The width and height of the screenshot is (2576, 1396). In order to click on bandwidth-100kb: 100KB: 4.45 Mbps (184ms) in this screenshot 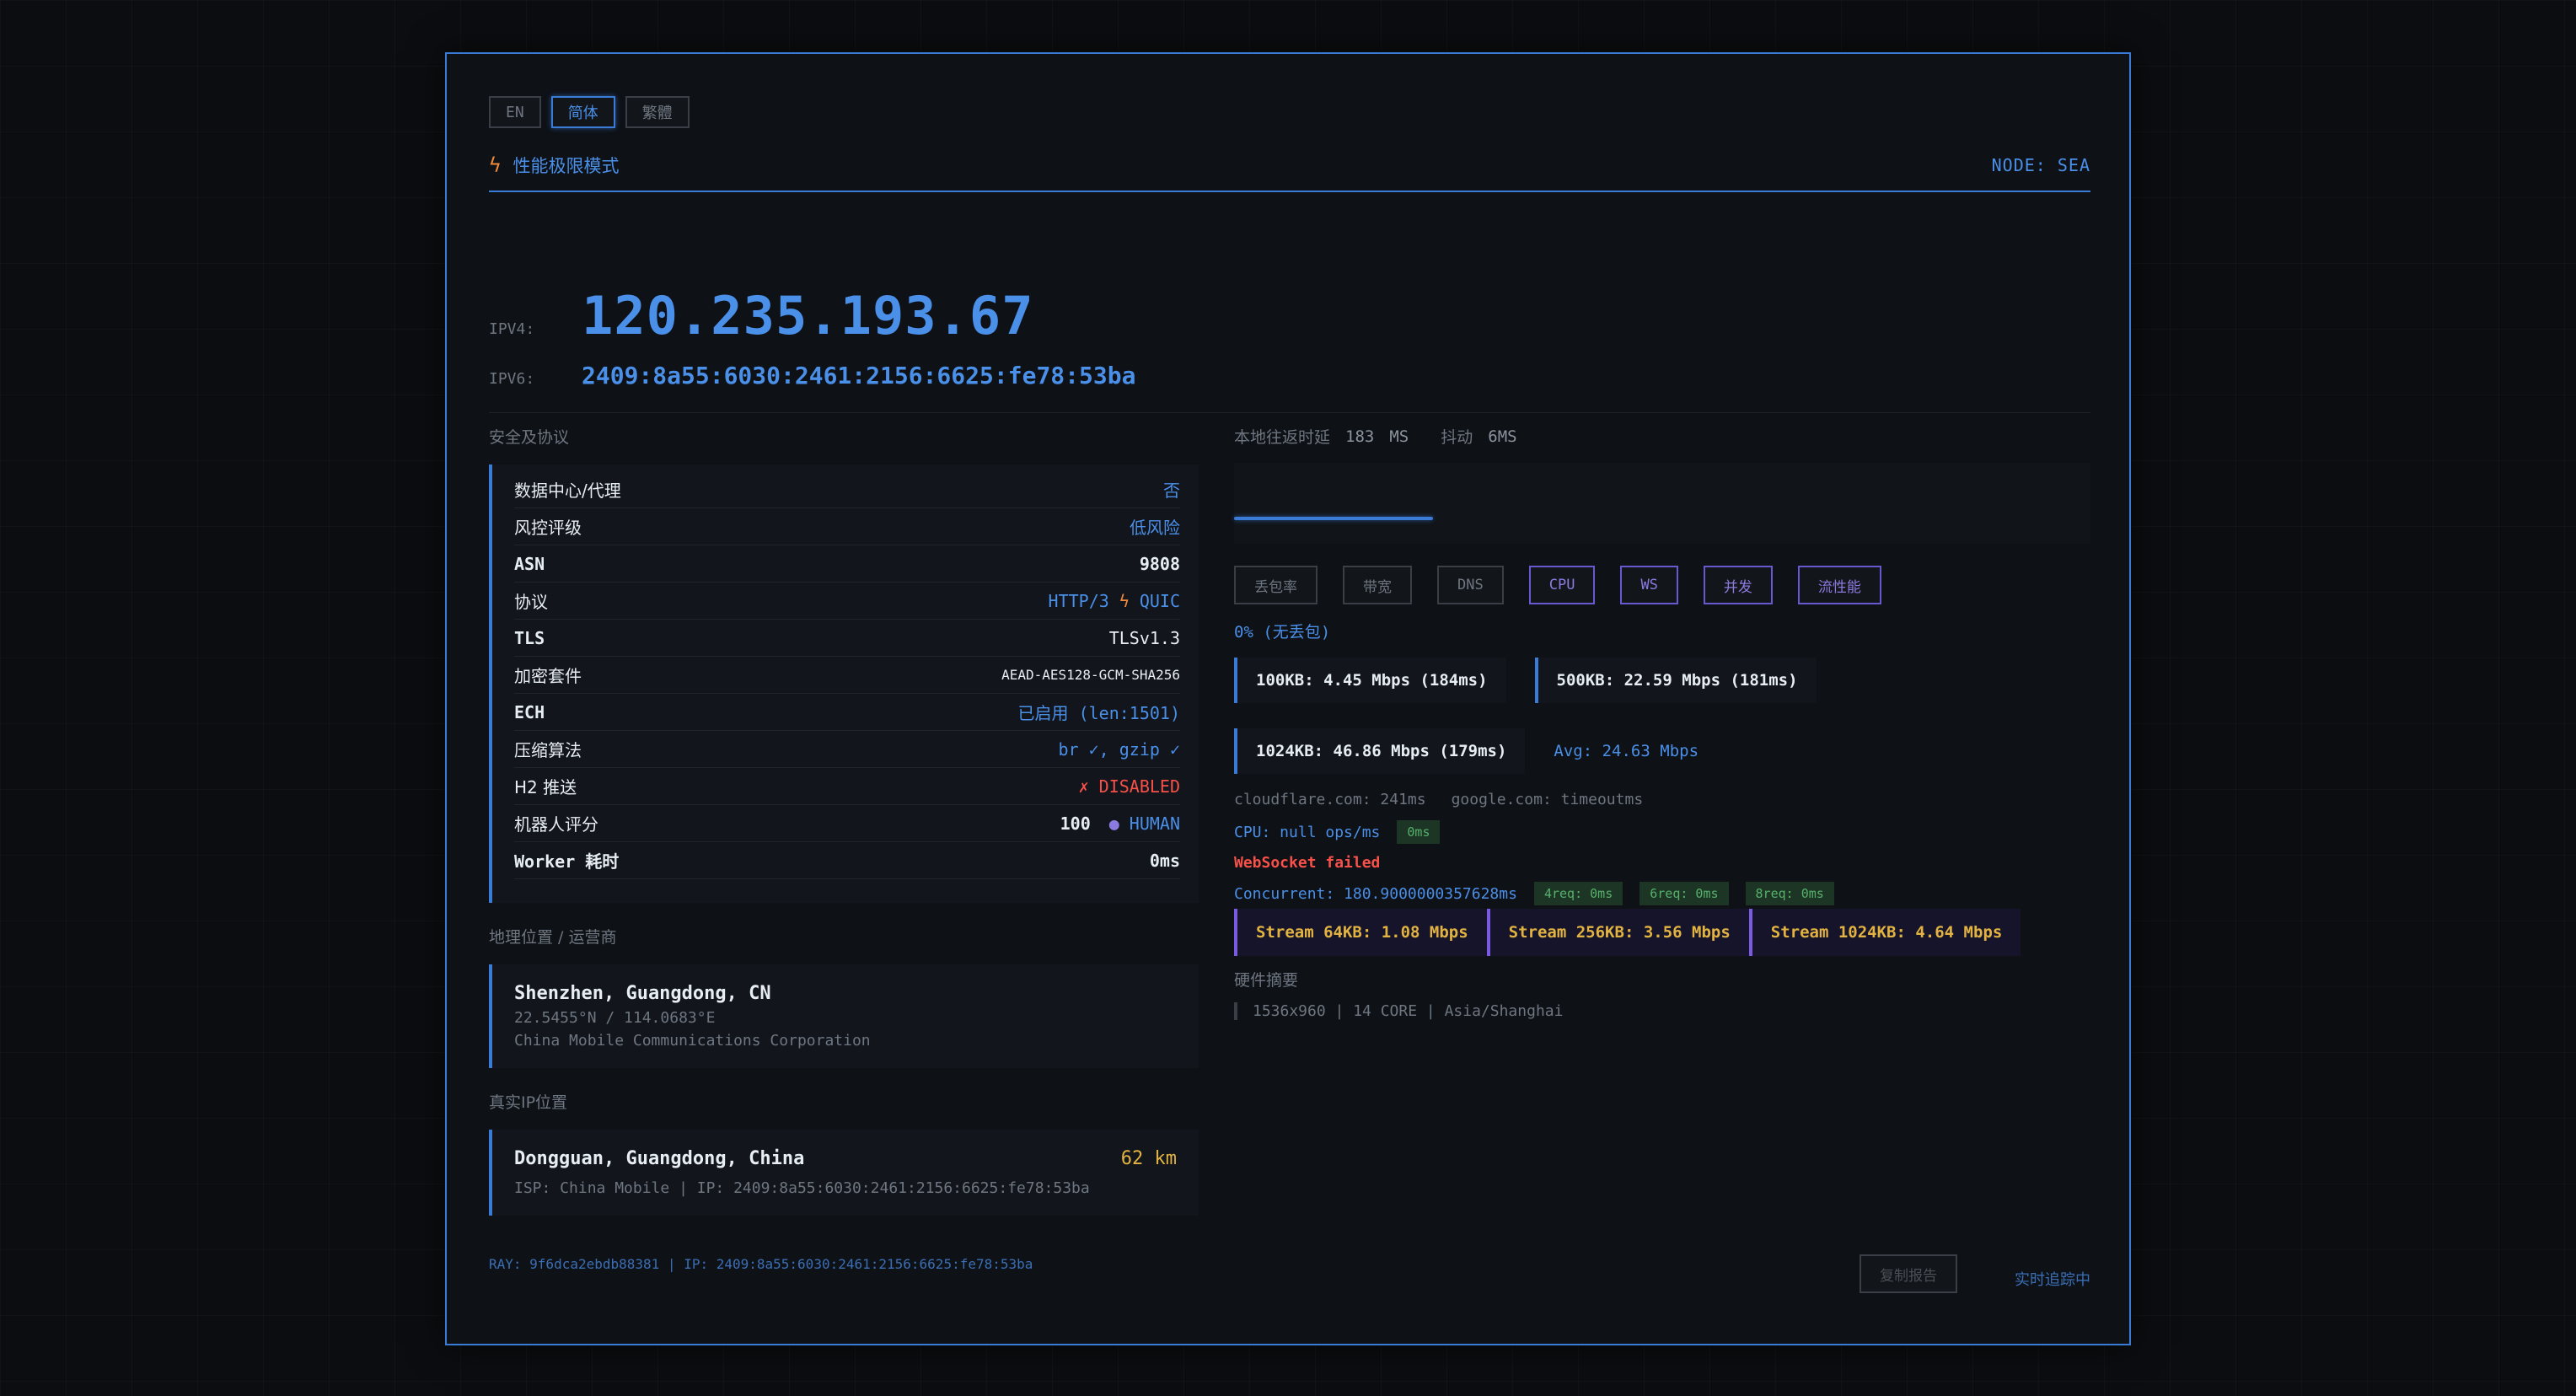, I will do `click(1370, 680)`.